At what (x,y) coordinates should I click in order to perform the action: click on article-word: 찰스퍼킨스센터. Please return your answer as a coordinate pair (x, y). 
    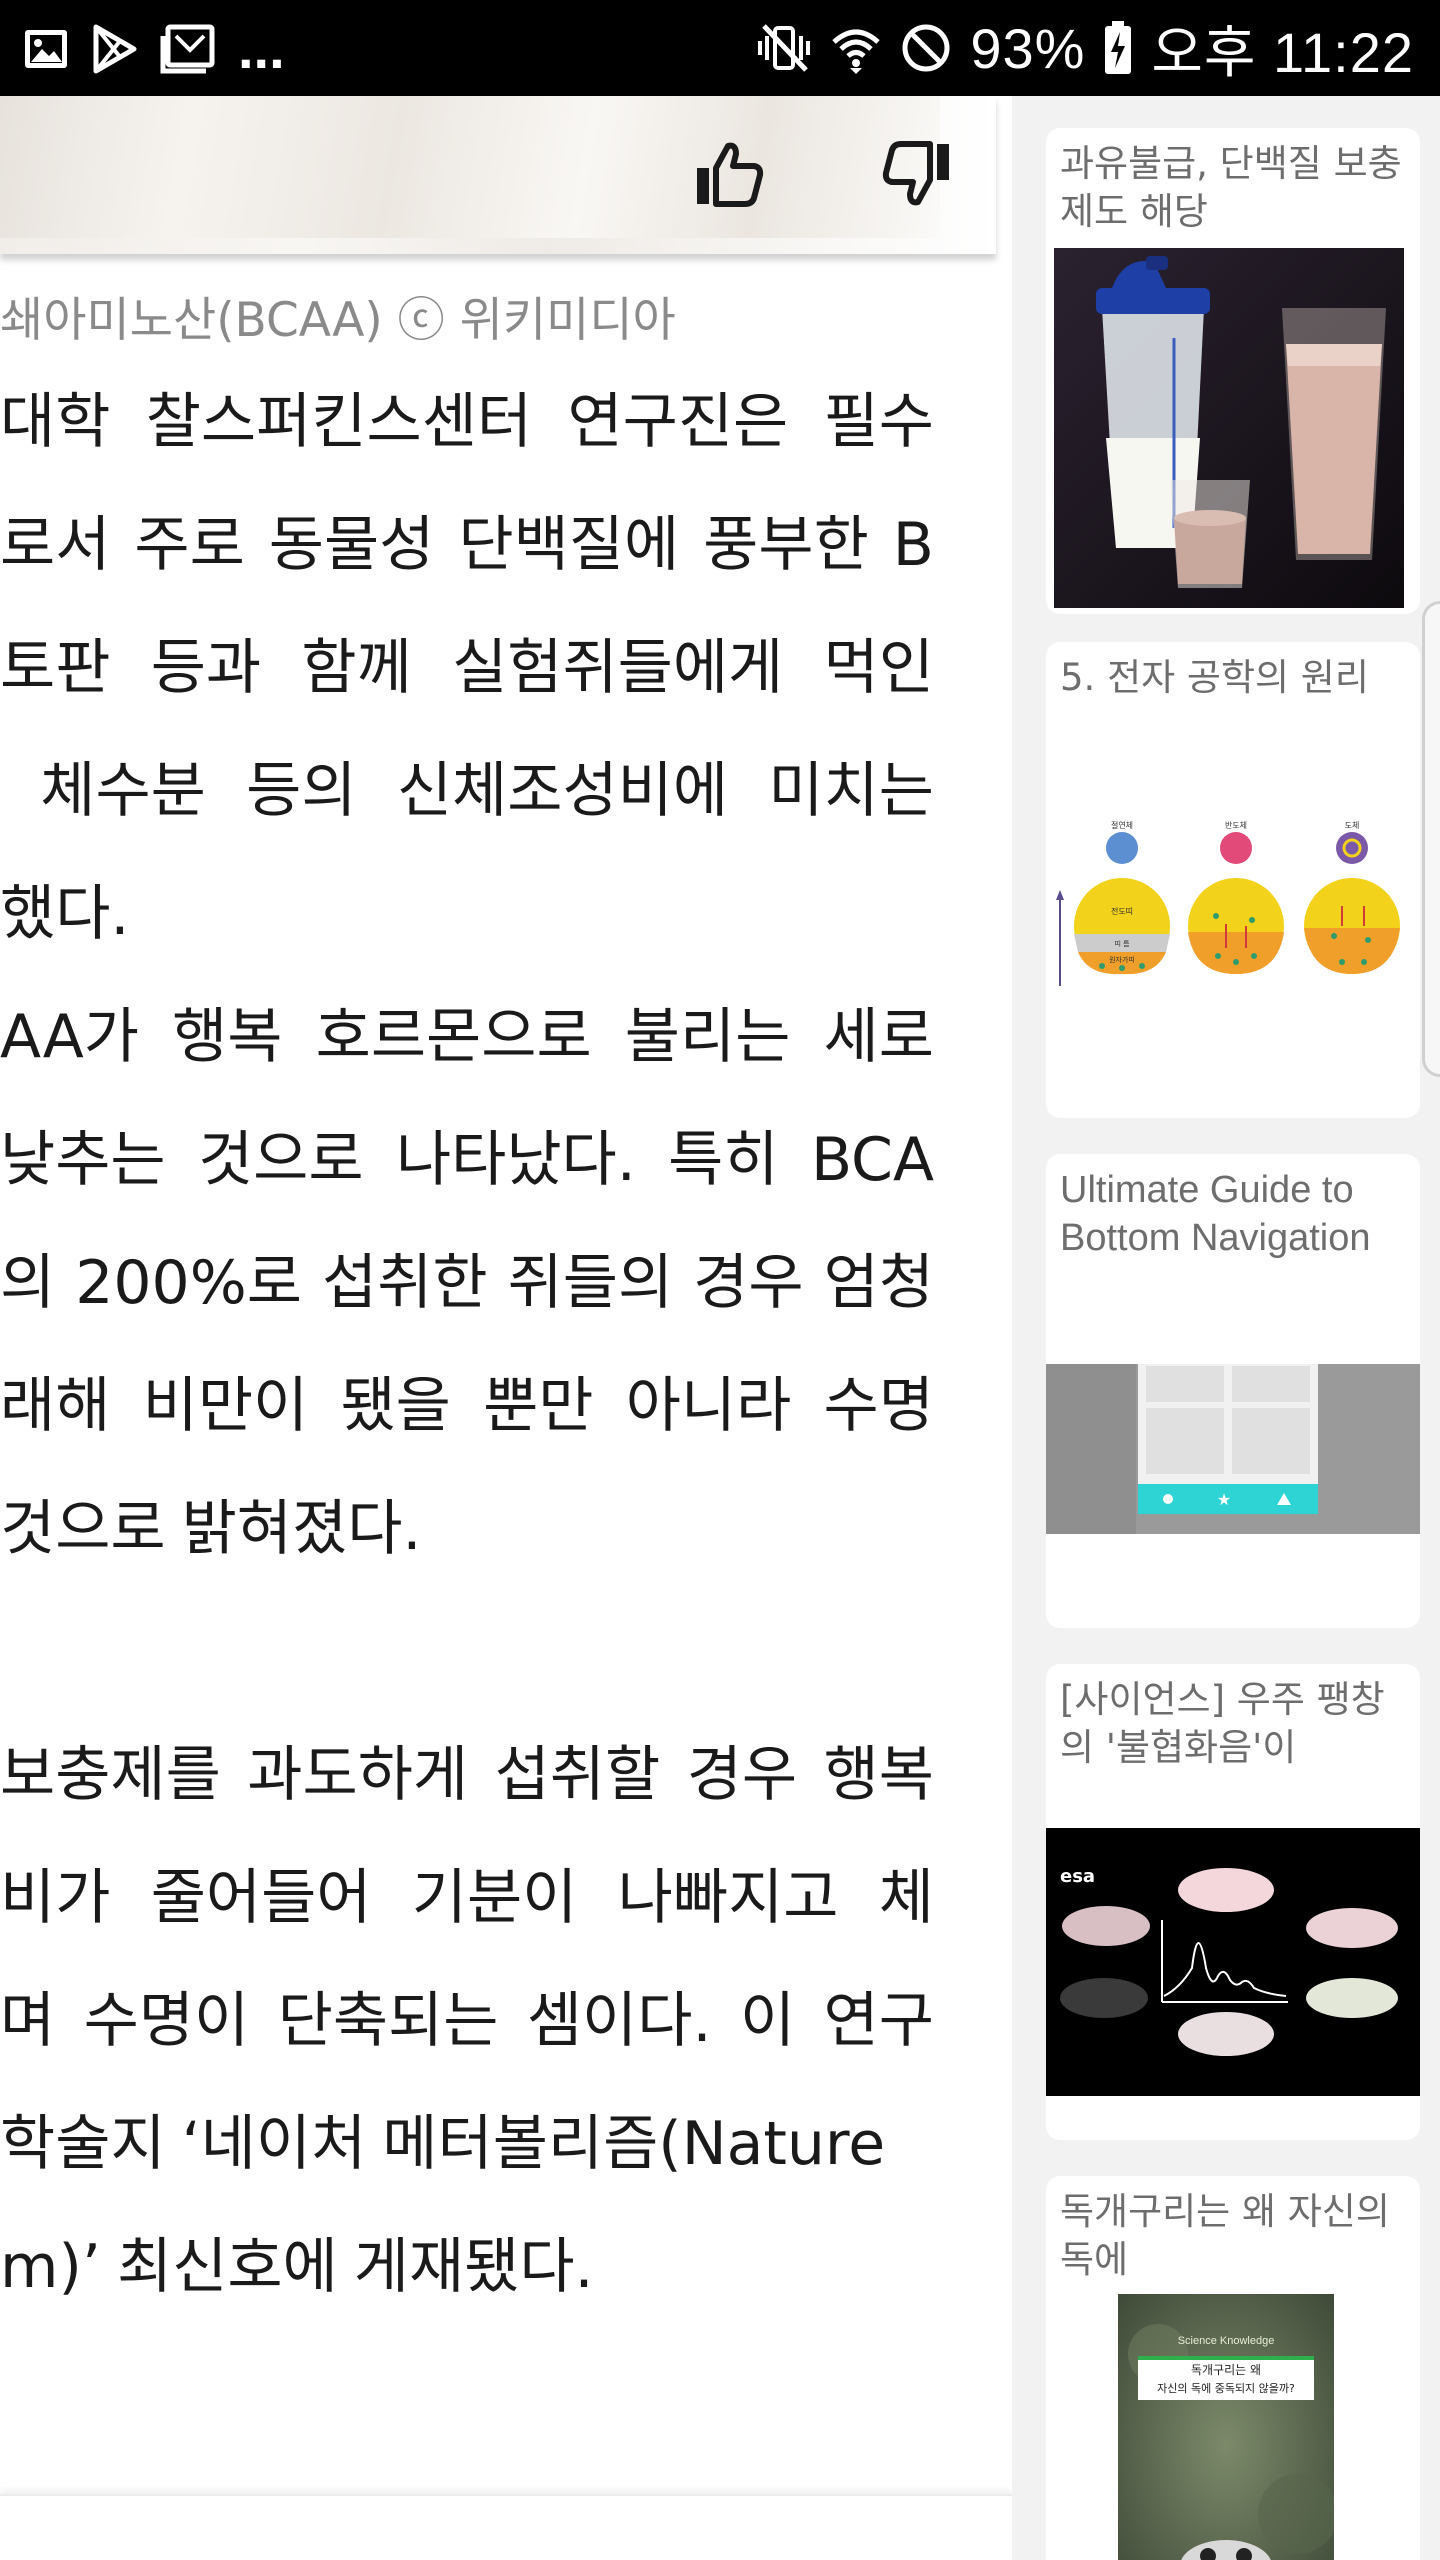
    Looking at the image, I should click on (339, 422).